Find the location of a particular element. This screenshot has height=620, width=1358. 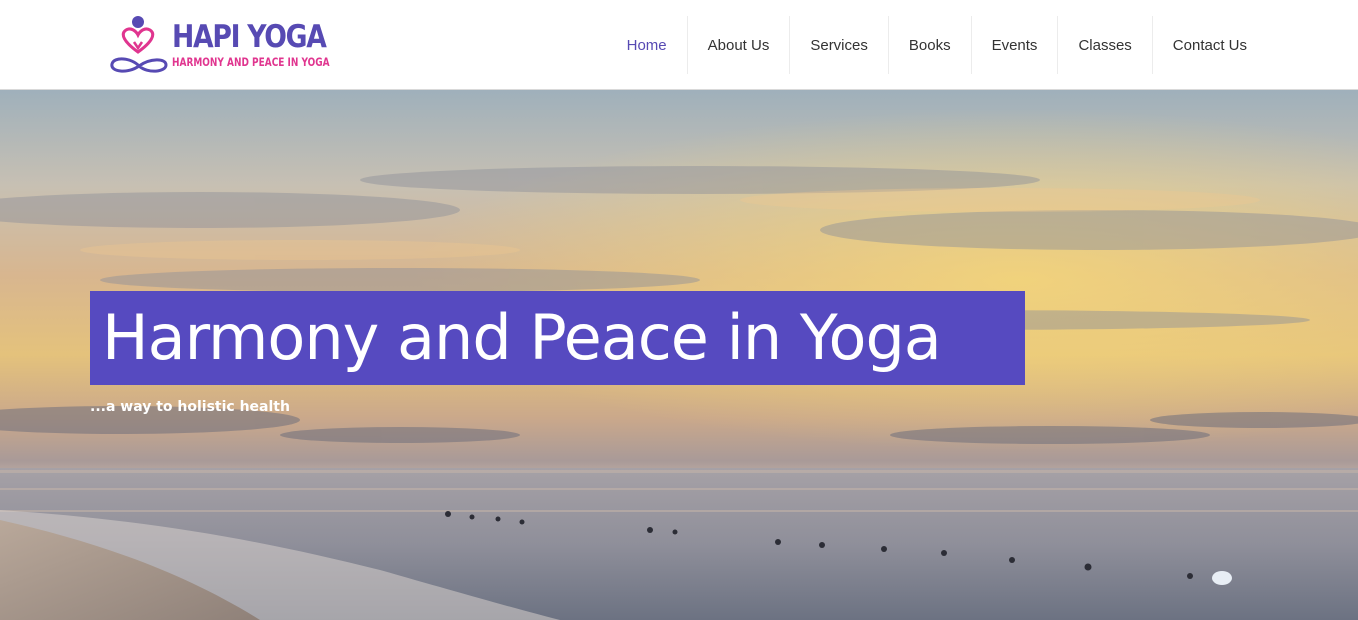

logo-text: HAPI YOGA HARMONY AND PEACE IN YOGA is located at coordinates (273, 45).